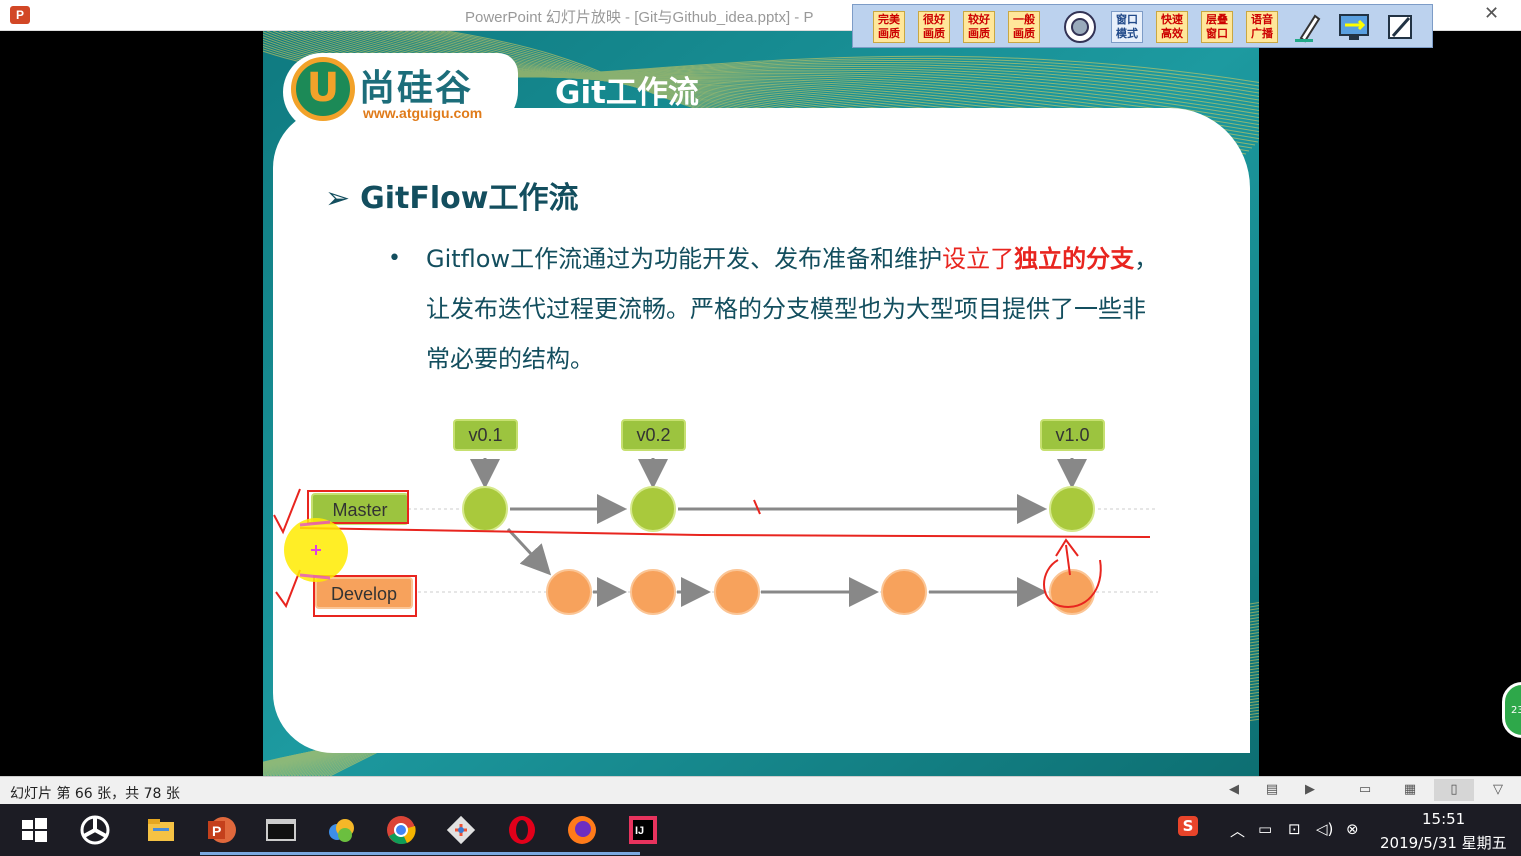  I want to click on logo-url: www.atguigu.com, so click(423, 113).